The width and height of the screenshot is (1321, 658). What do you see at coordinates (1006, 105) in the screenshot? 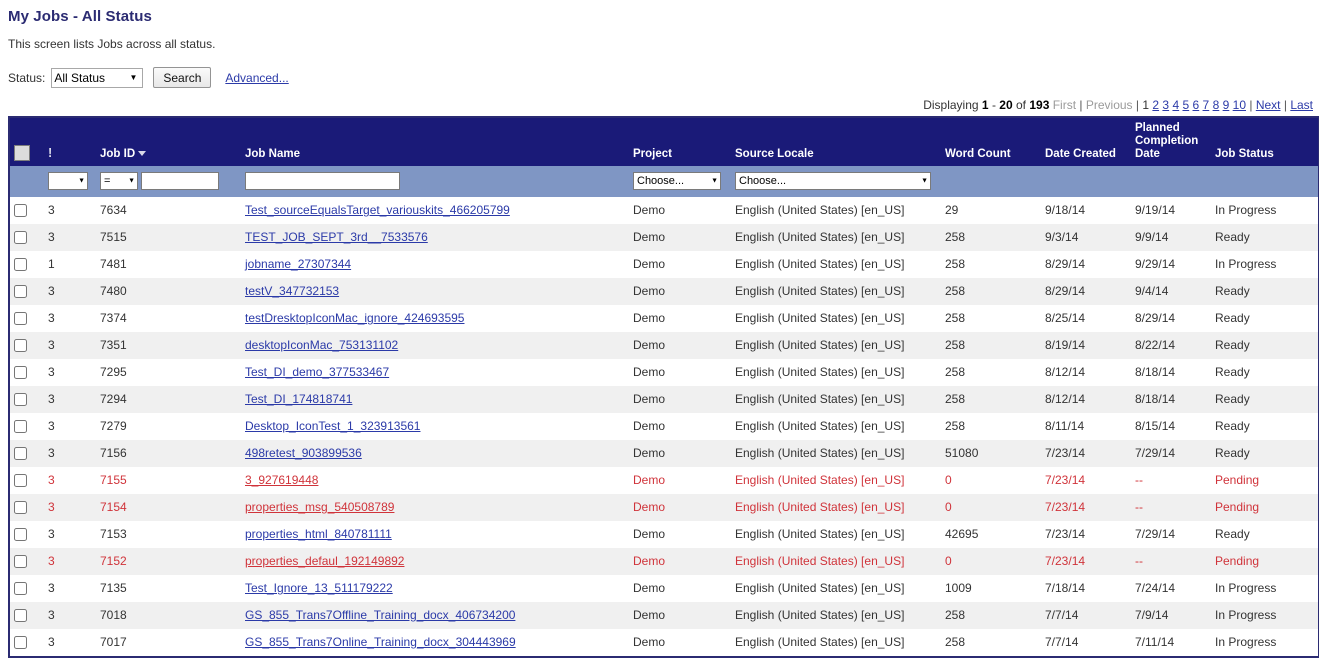
I see `range-end: 20` at bounding box center [1006, 105].